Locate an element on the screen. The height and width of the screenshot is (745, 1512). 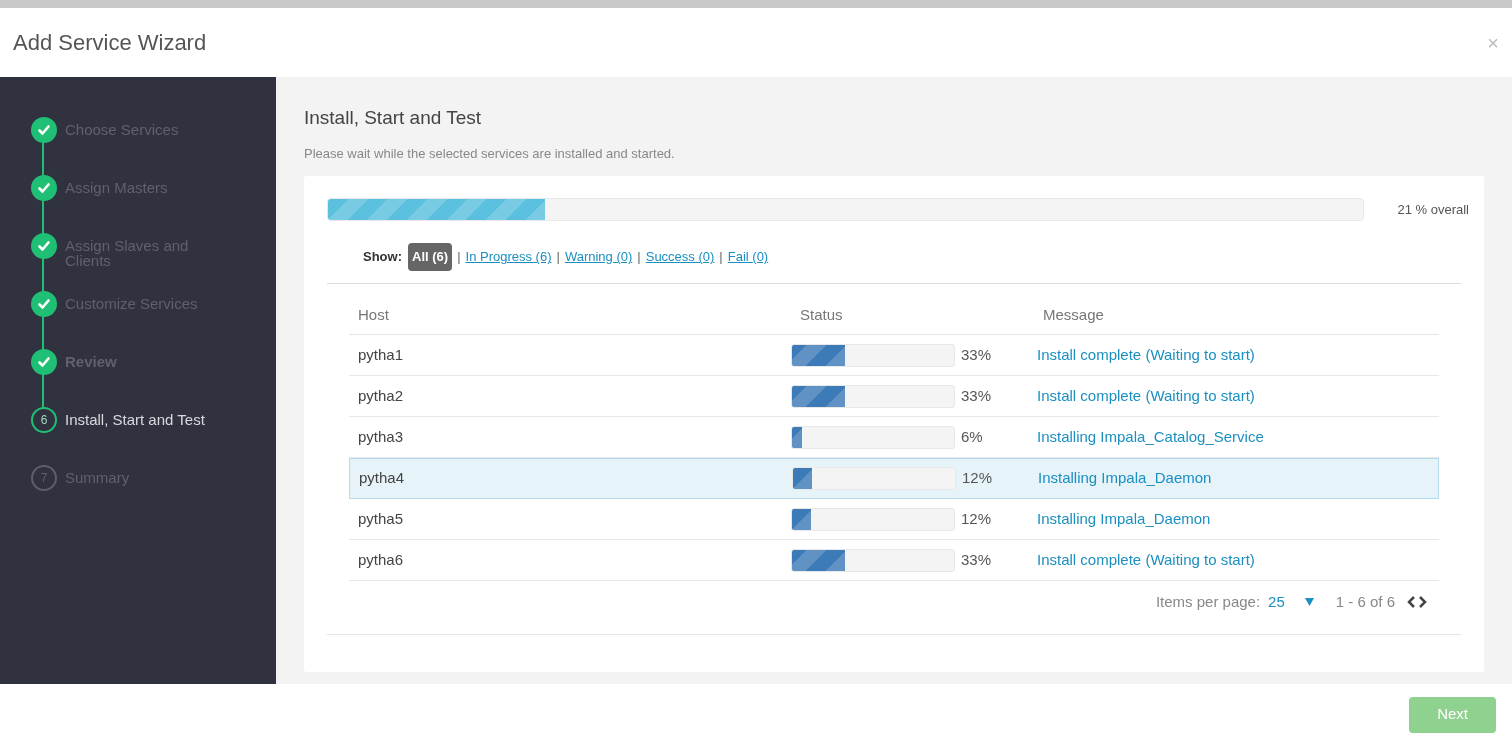
page-subtitle: Please wait while the selected services are installed and started. is located at coordinates (490, 153).